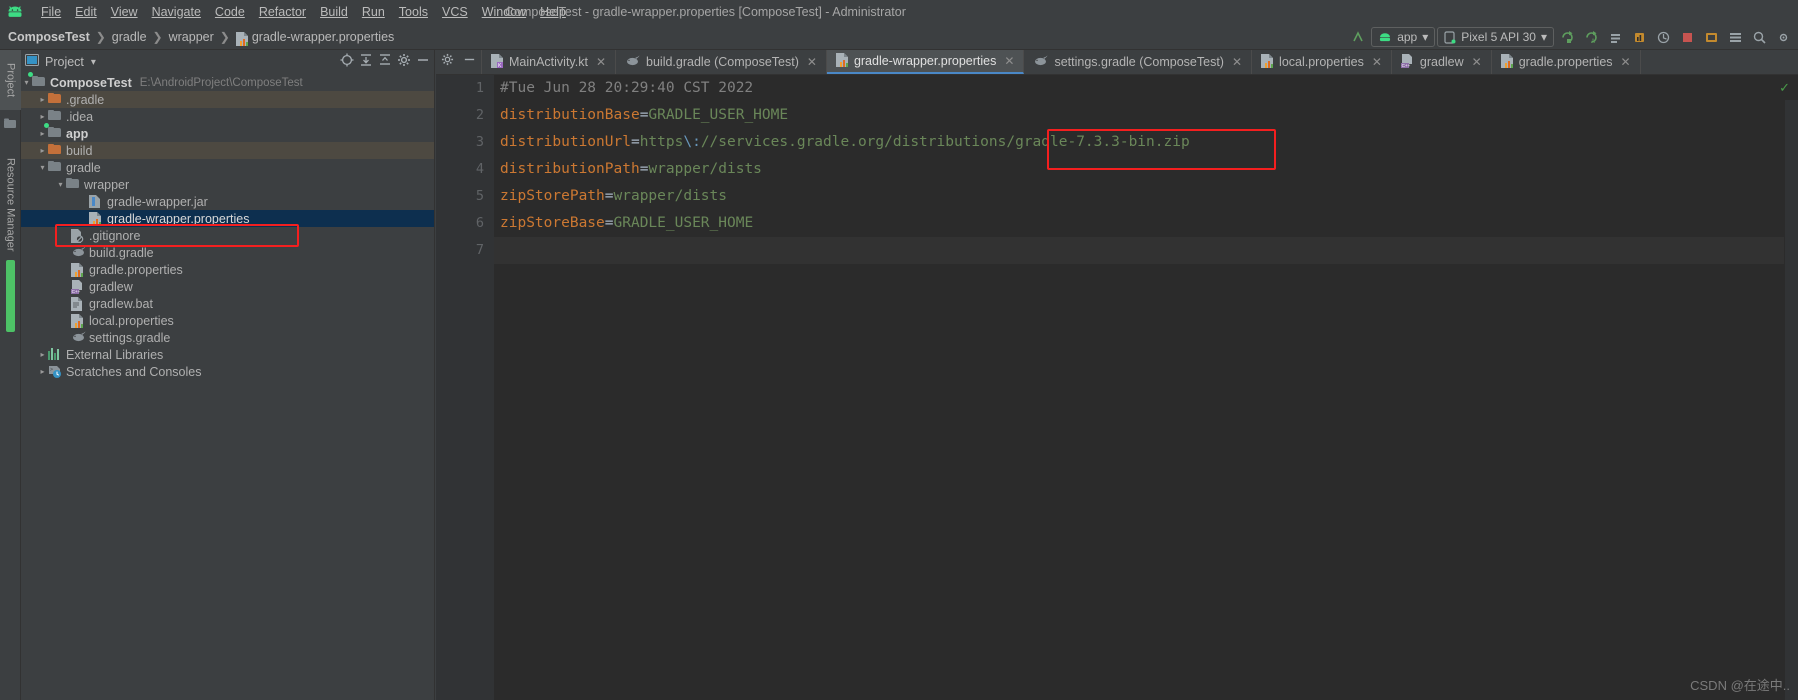 This screenshot has height=700, width=1798. Describe the element at coordinates (227, 252) in the screenshot. I see `tree-row-build-gradle: build.gradle` at that location.